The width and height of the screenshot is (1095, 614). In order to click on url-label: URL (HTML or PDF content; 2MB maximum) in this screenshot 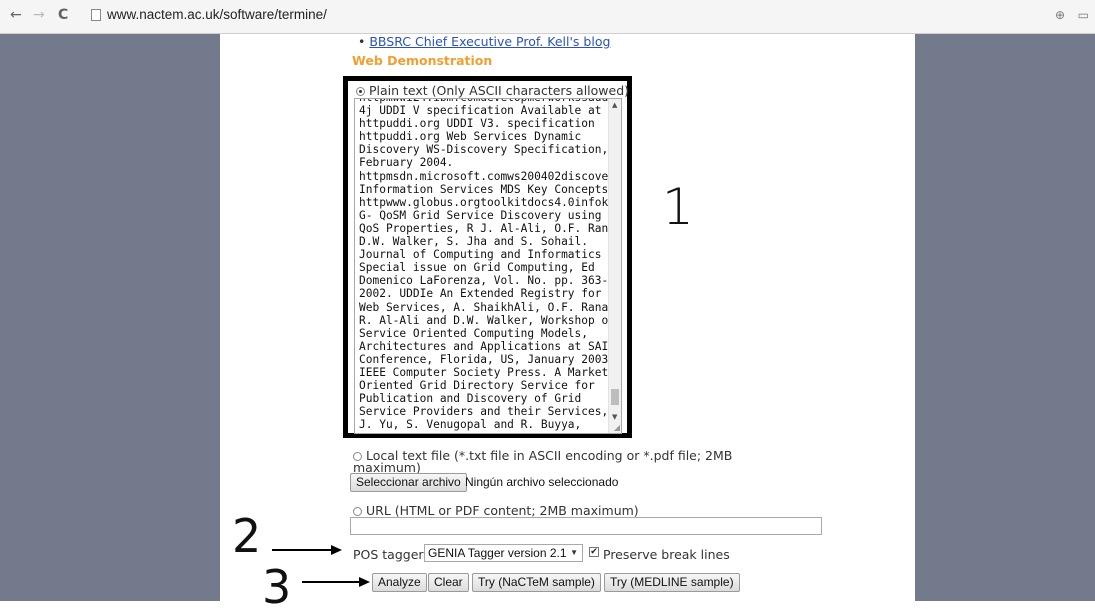, I will do `click(502, 510)`.